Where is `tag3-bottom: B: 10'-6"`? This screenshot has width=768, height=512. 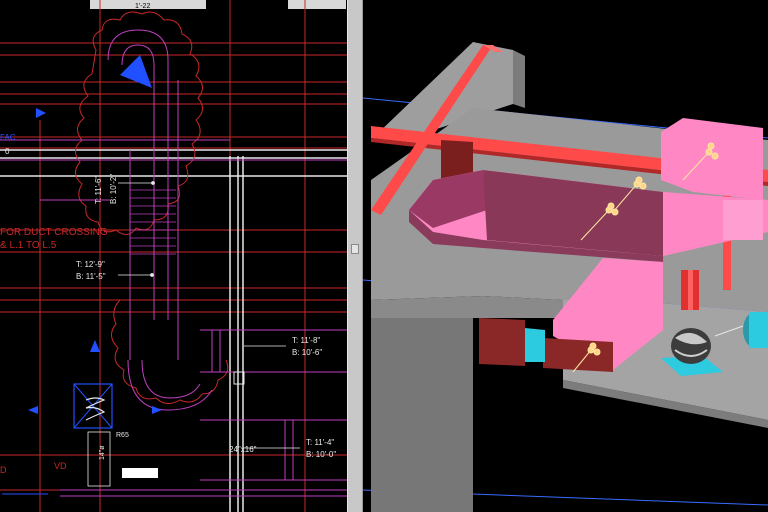 tag3-bottom: B: 10'-6" is located at coordinates (307, 352).